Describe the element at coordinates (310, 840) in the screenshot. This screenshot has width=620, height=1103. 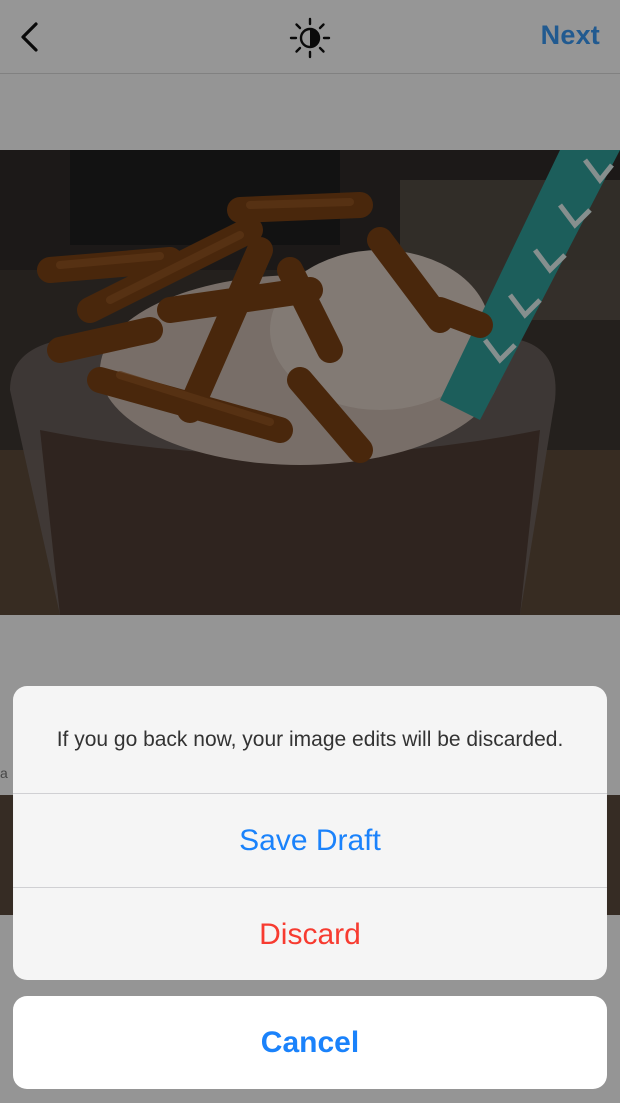
I see `save-draft-button: Save Draft` at that location.